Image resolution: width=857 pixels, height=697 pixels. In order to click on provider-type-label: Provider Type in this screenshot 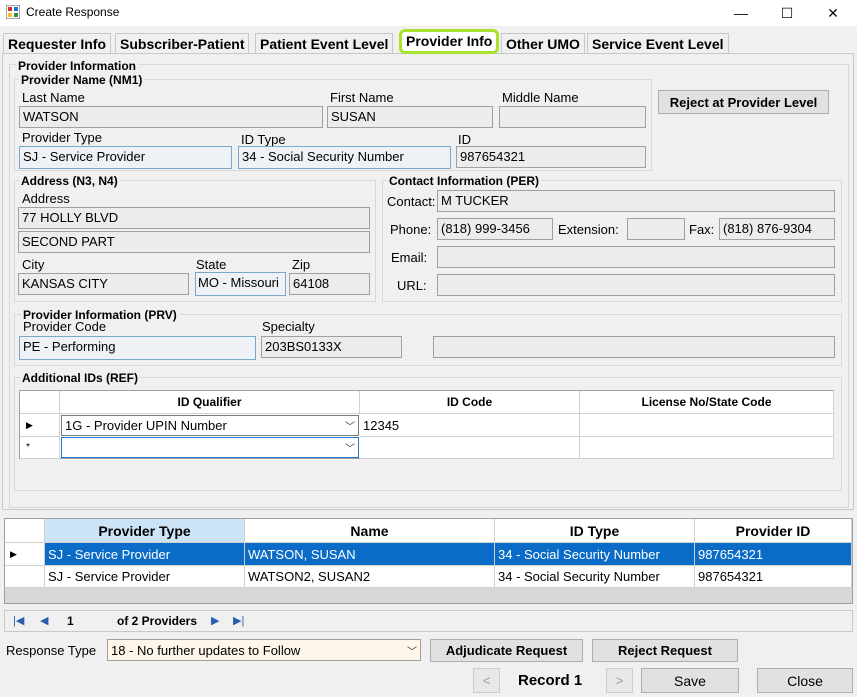, I will do `click(62, 137)`.